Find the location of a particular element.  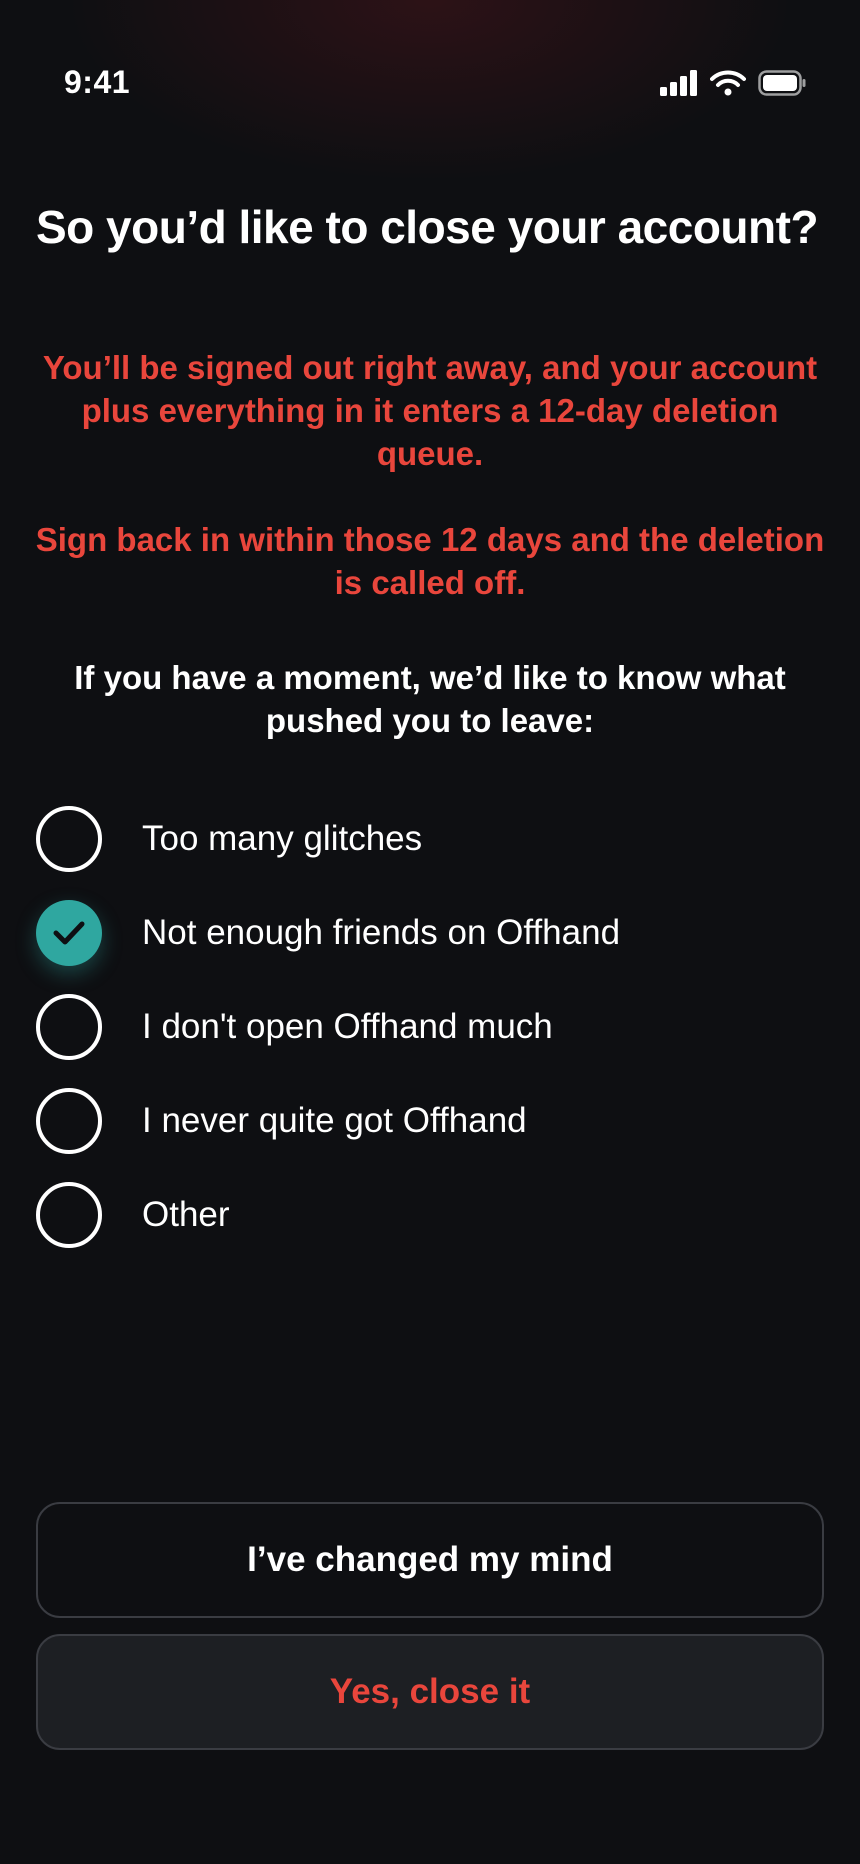

status-icons is located at coordinates (733, 83).